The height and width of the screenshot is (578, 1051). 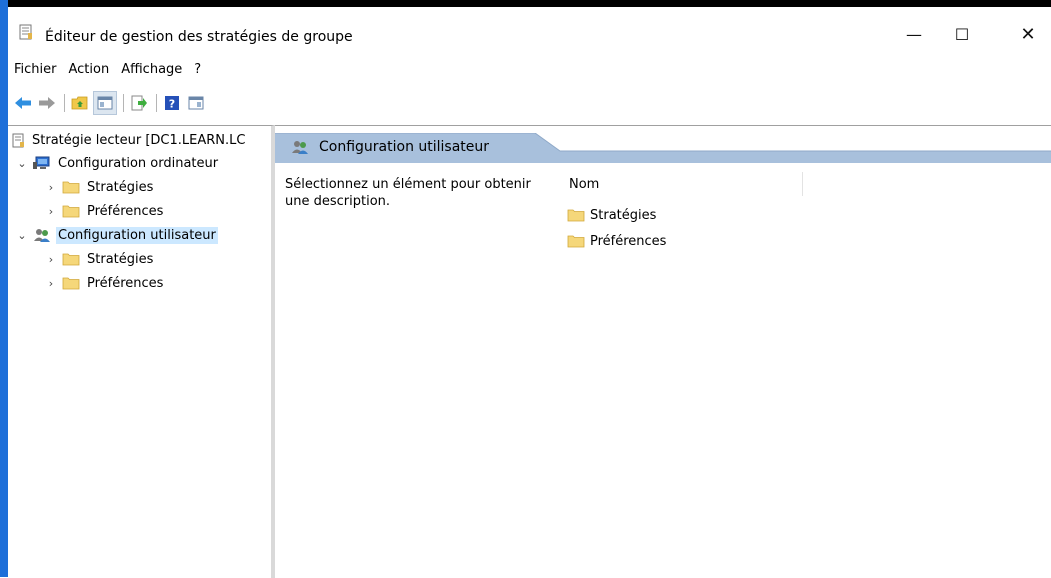 I want to click on tree-item-uc-preferences: › Préférences, so click(x=105, y=283).